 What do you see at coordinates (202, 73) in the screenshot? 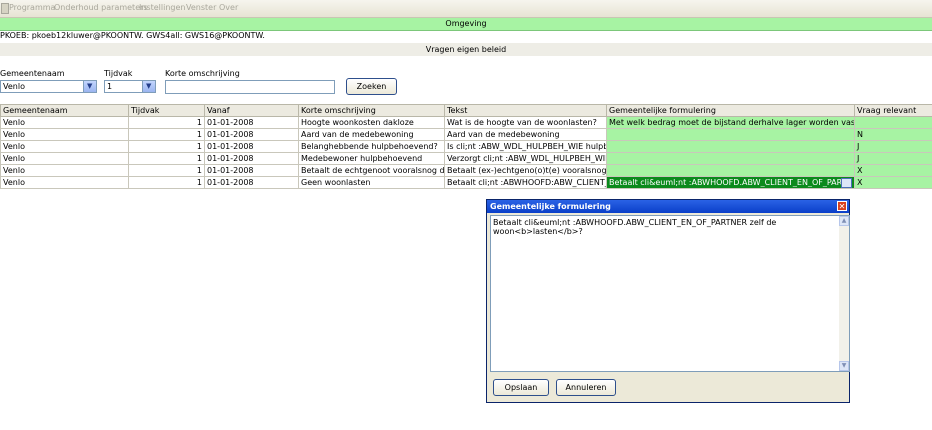
I see `omschrijving-label: Korte omschrijving` at bounding box center [202, 73].